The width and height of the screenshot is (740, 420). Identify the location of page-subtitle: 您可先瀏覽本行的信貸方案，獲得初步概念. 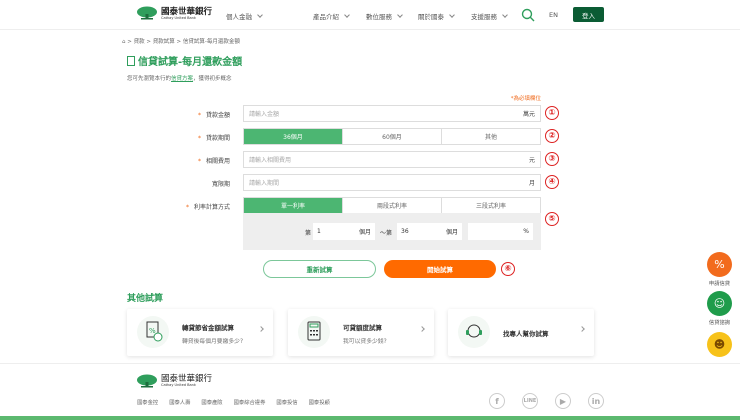
(179, 78).